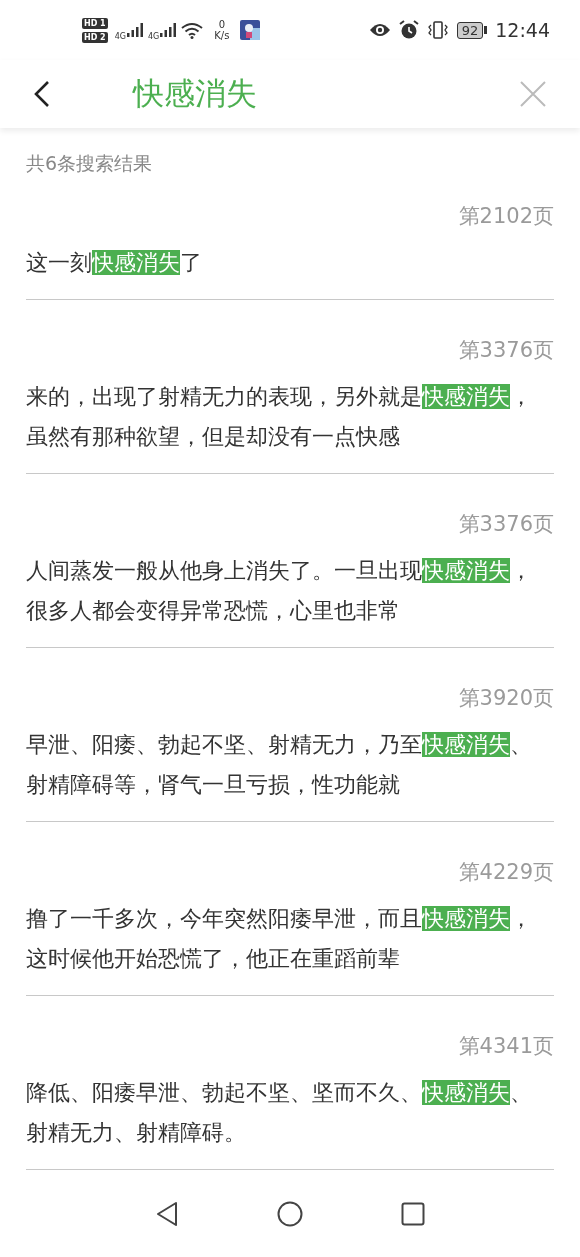 The height and width of the screenshot is (1257, 580). I want to click on result-count: 共6条搜索结果, so click(90, 163).